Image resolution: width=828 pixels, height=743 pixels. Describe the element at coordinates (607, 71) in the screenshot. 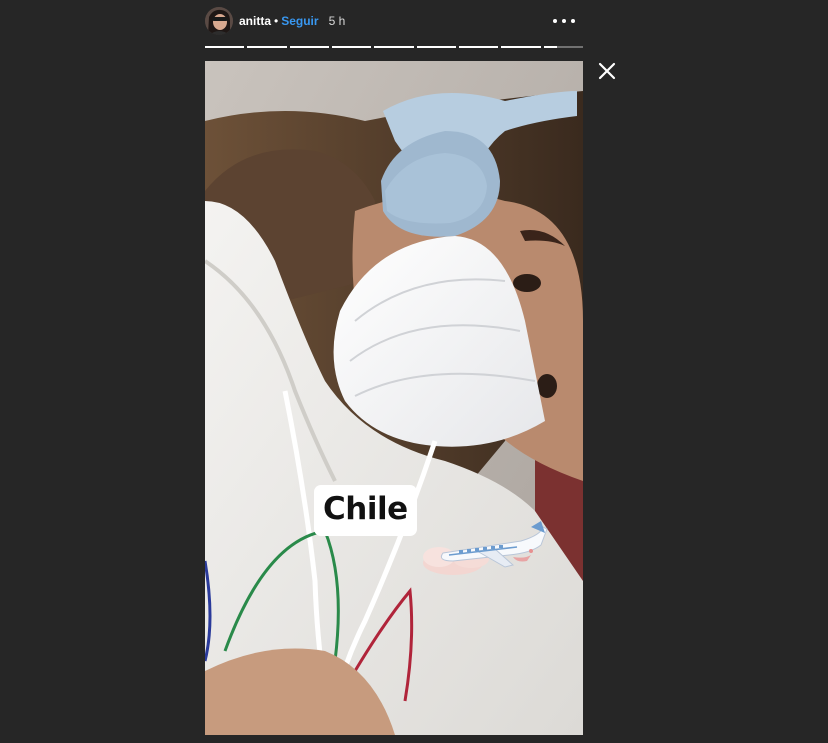

I see `close-icon` at that location.